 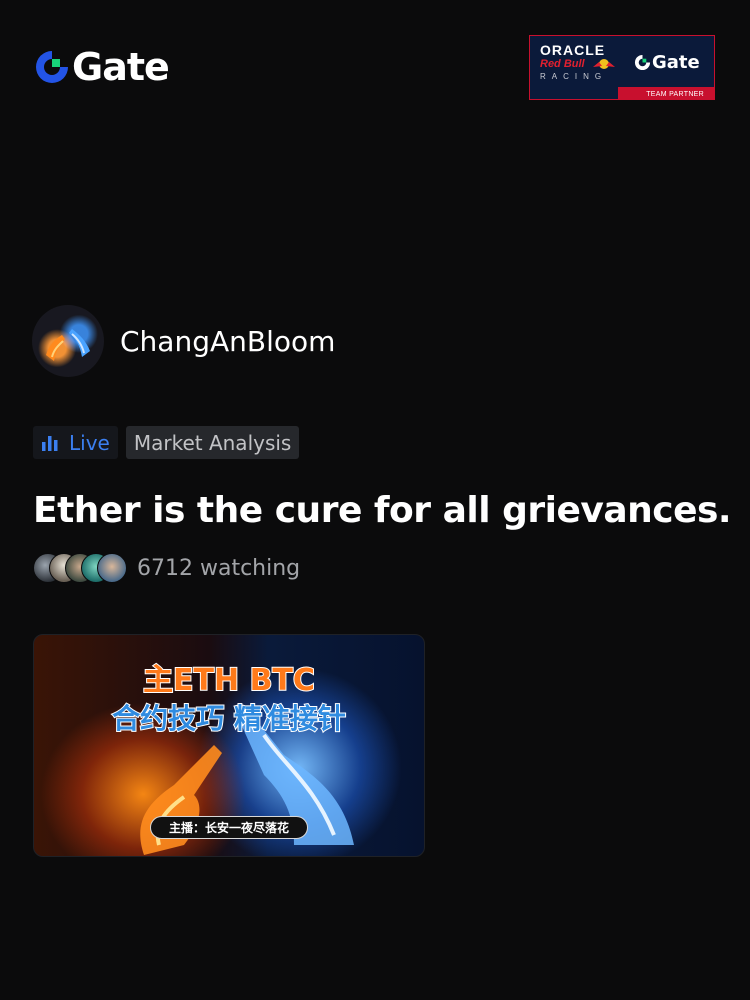 I want to click on partner-line-racing: RACING, so click(x=574, y=76).